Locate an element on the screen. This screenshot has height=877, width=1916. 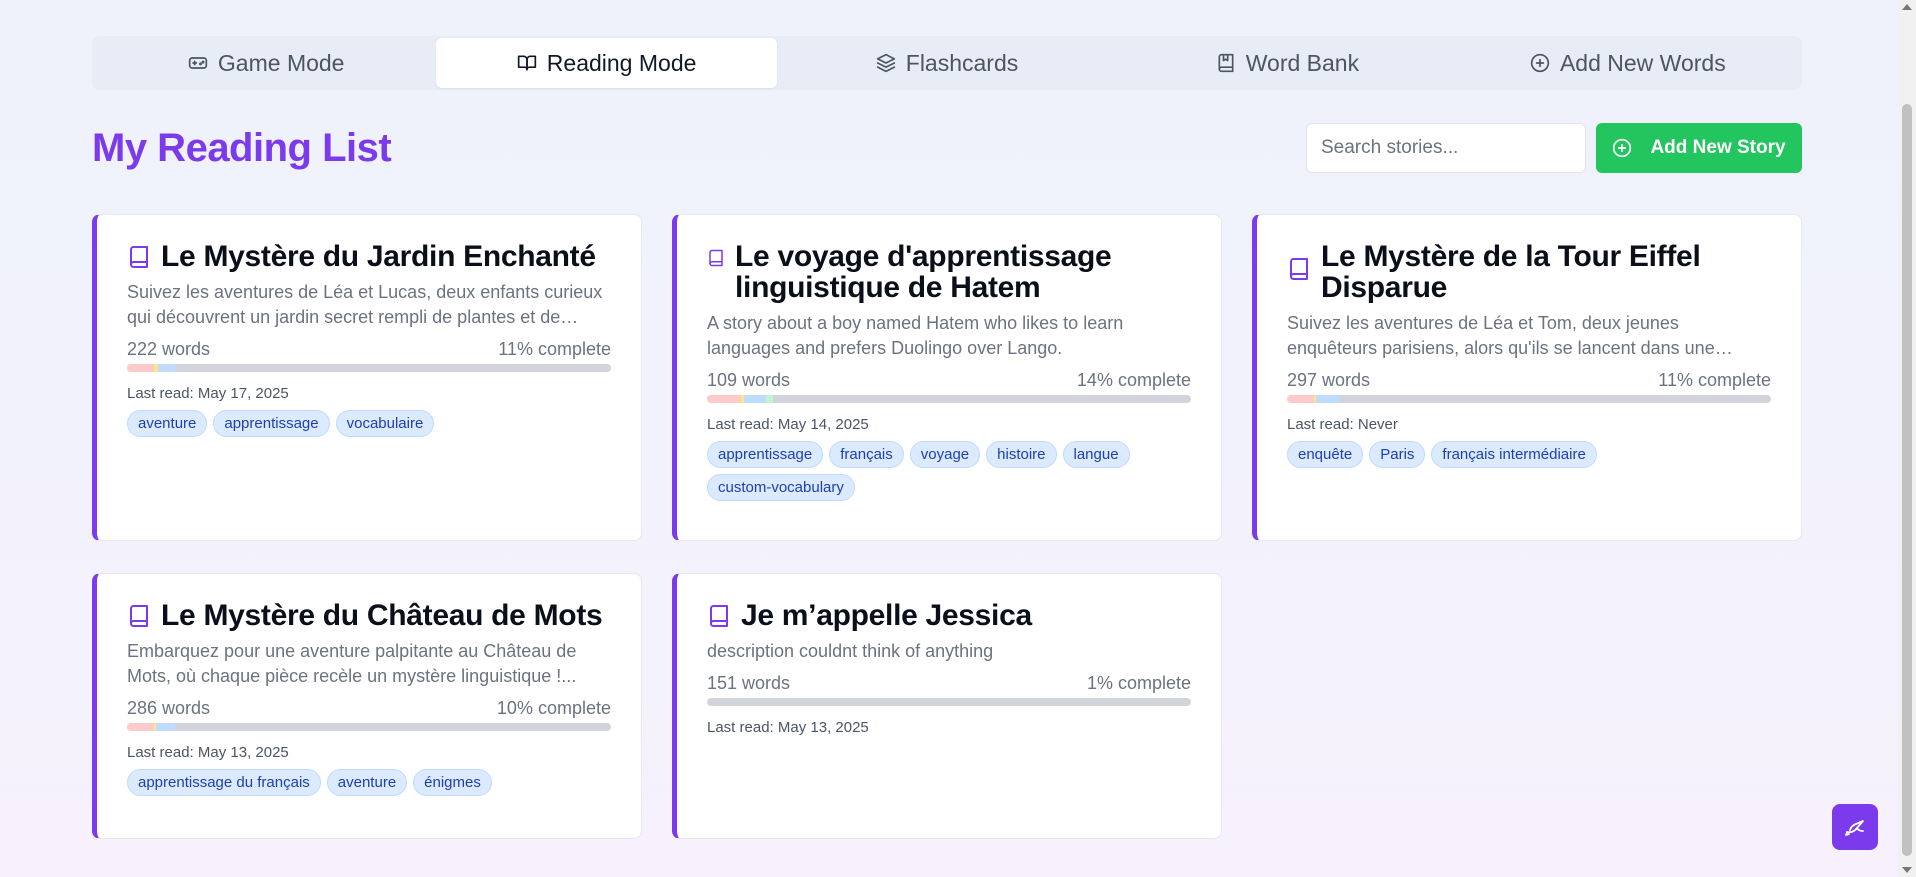
tab-label: Word Bank is located at coordinates (1302, 62).